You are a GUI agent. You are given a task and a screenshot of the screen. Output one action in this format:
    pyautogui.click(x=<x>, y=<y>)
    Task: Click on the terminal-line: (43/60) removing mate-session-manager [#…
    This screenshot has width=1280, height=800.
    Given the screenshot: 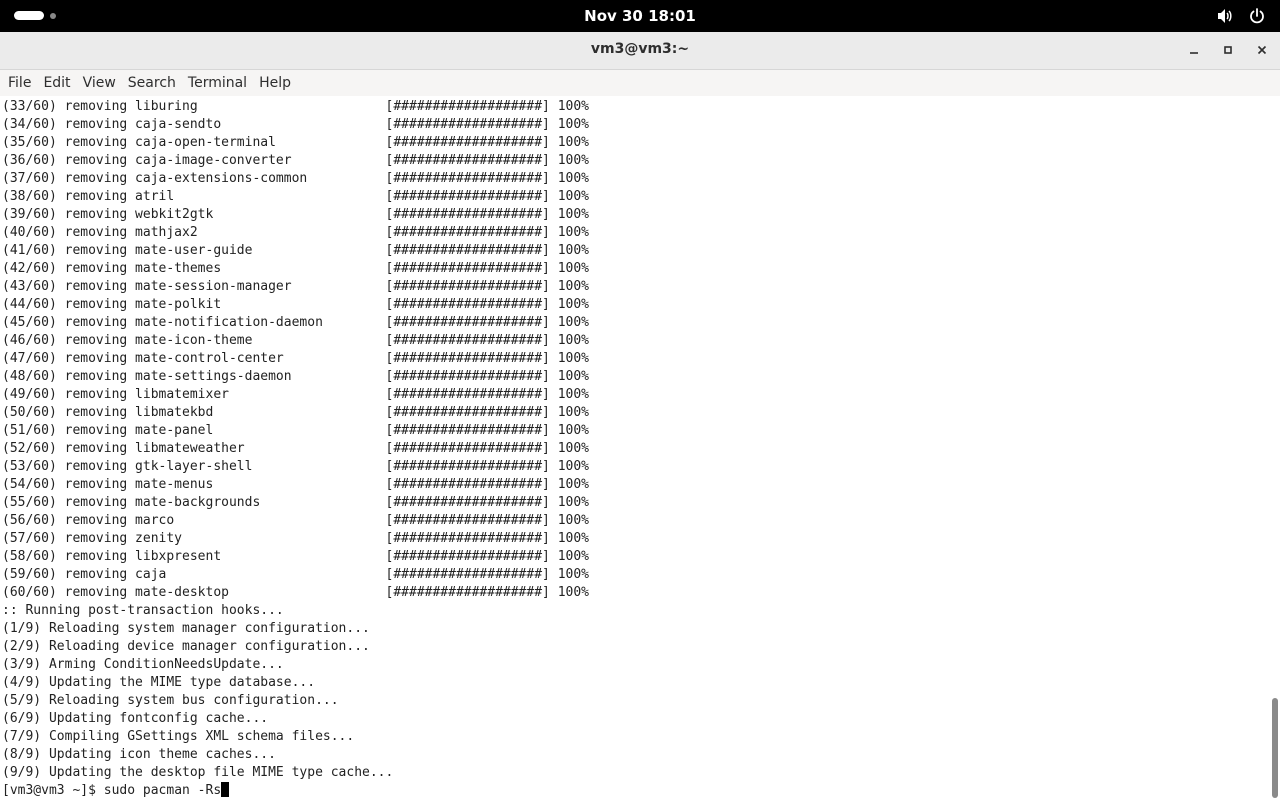 What is the action you would take?
    pyautogui.click(x=295, y=286)
    